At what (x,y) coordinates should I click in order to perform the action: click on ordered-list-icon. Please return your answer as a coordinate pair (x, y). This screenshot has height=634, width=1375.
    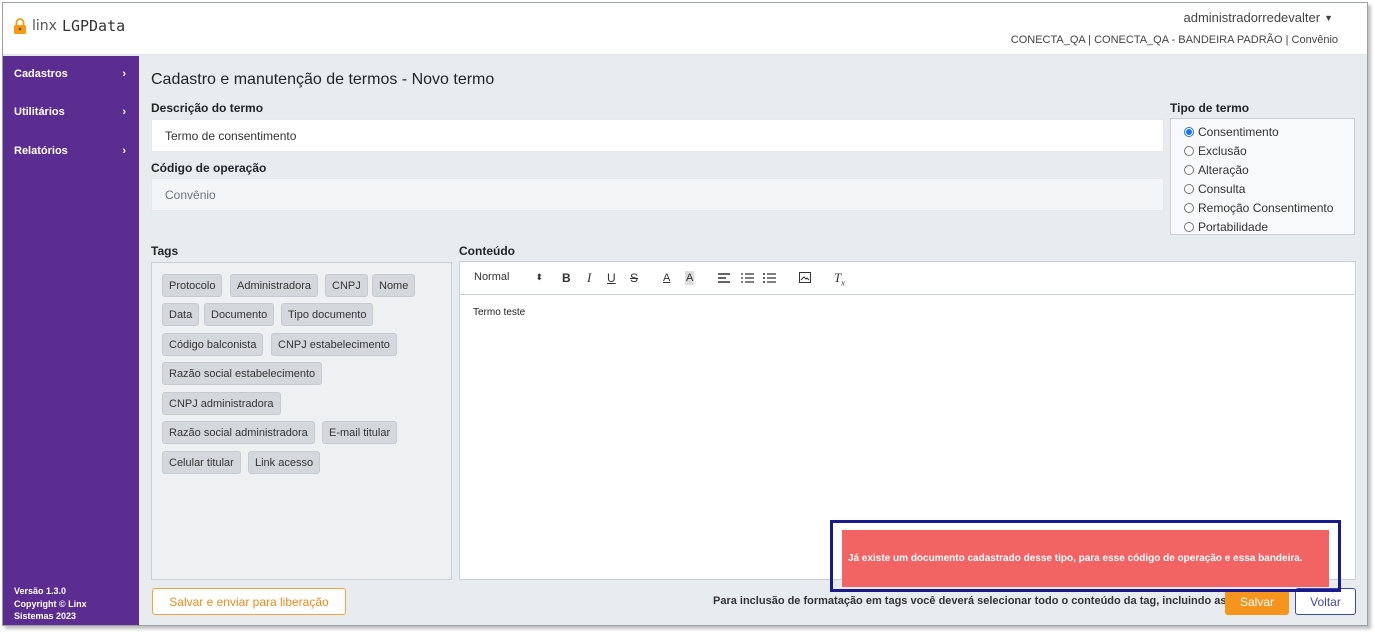
    Looking at the image, I should click on (747, 278).